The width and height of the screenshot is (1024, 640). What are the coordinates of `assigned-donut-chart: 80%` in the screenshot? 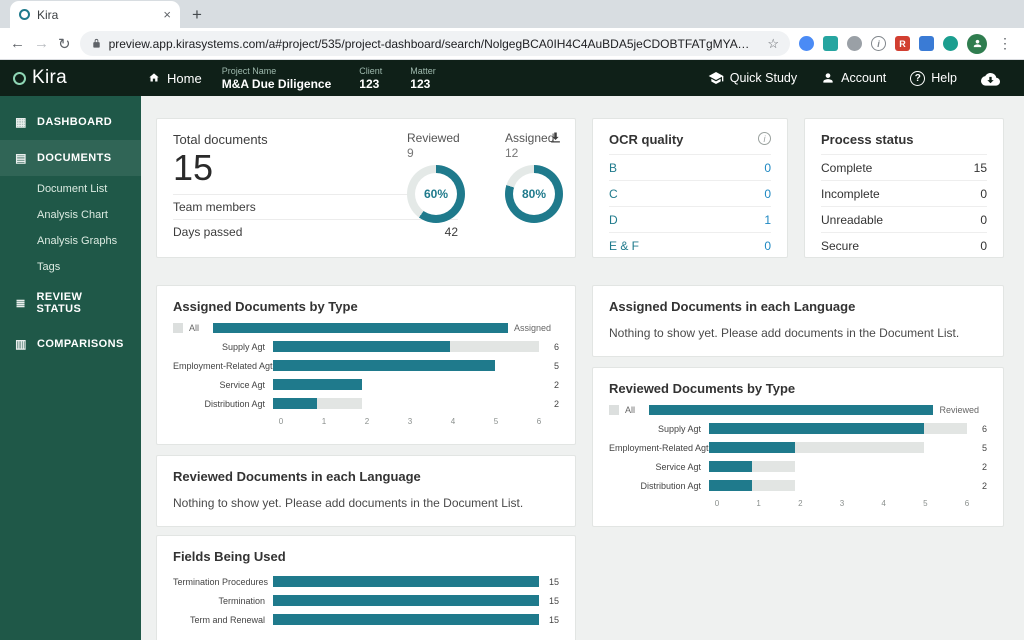 It's located at (534, 194).